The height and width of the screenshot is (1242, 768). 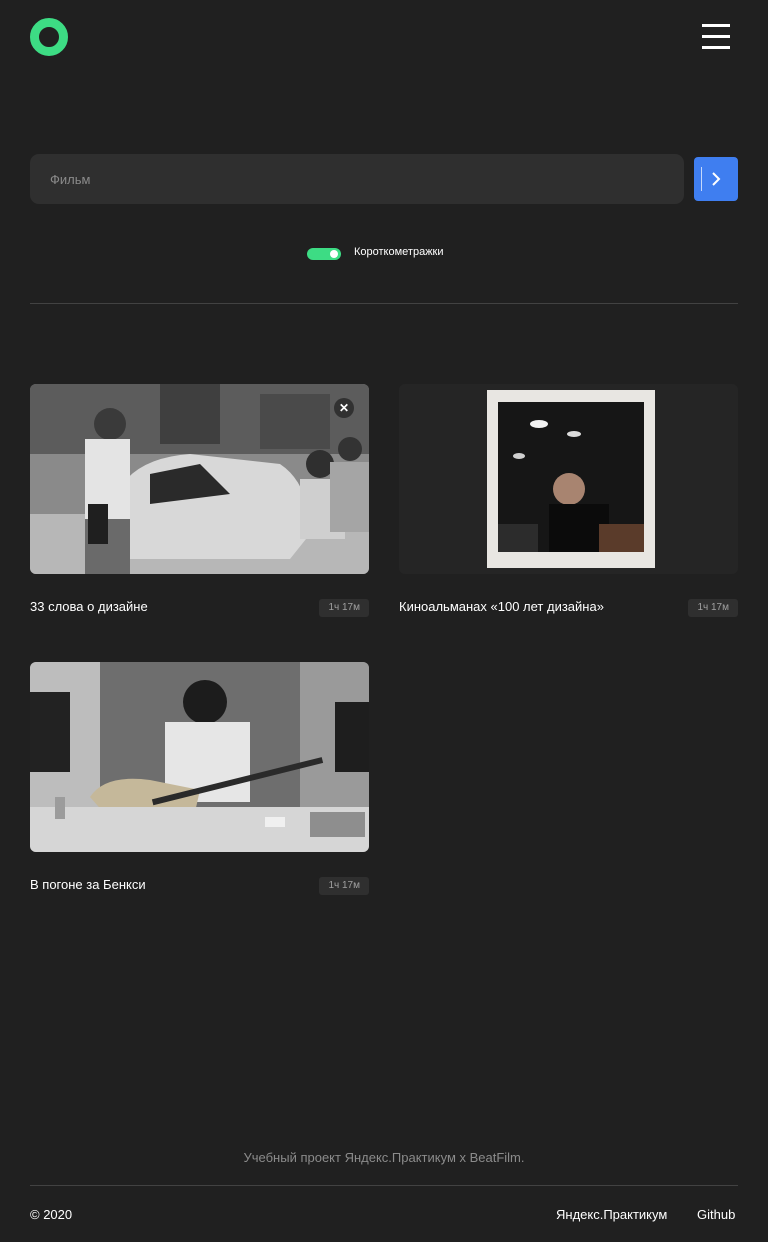 I want to click on toggle-knob, so click(x=334, y=254).